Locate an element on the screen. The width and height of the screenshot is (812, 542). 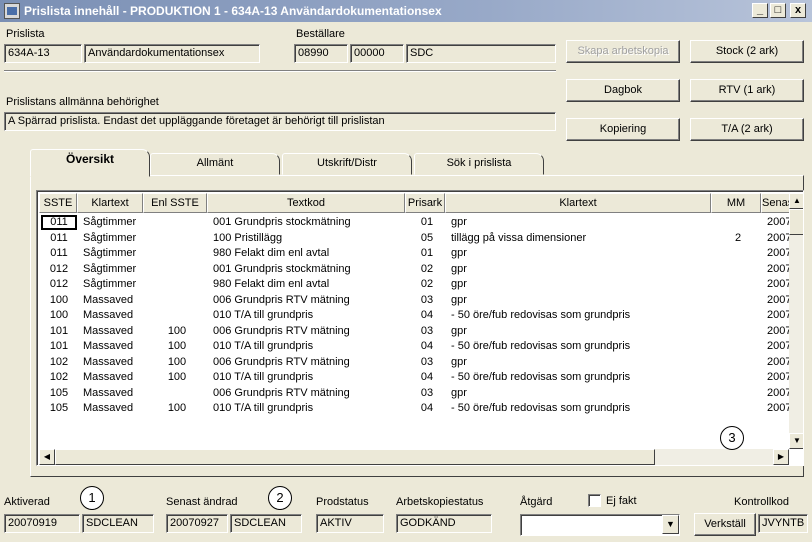
column-header-senast: Senast ä is located at coordinates (776, 203).